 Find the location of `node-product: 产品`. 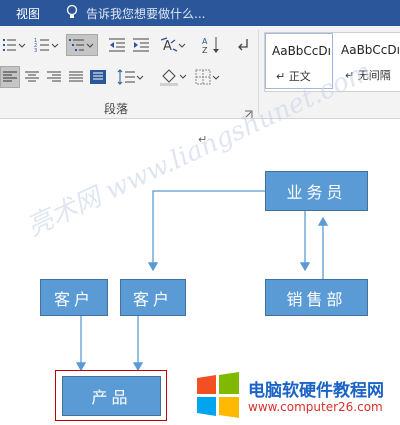

node-product: 产品 is located at coordinates (111, 396).